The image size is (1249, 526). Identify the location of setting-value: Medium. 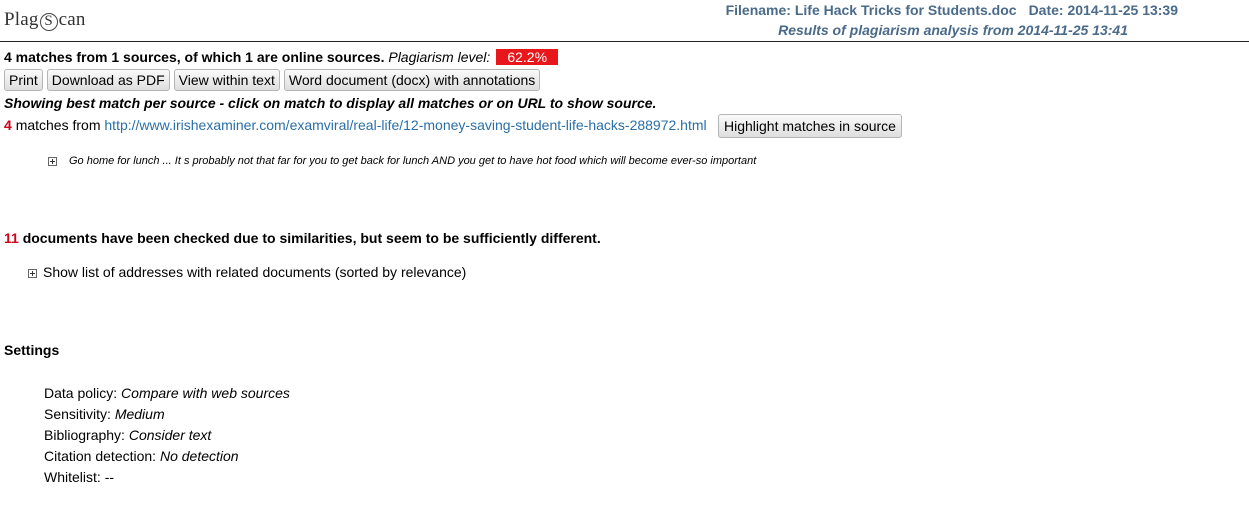
(139, 414).